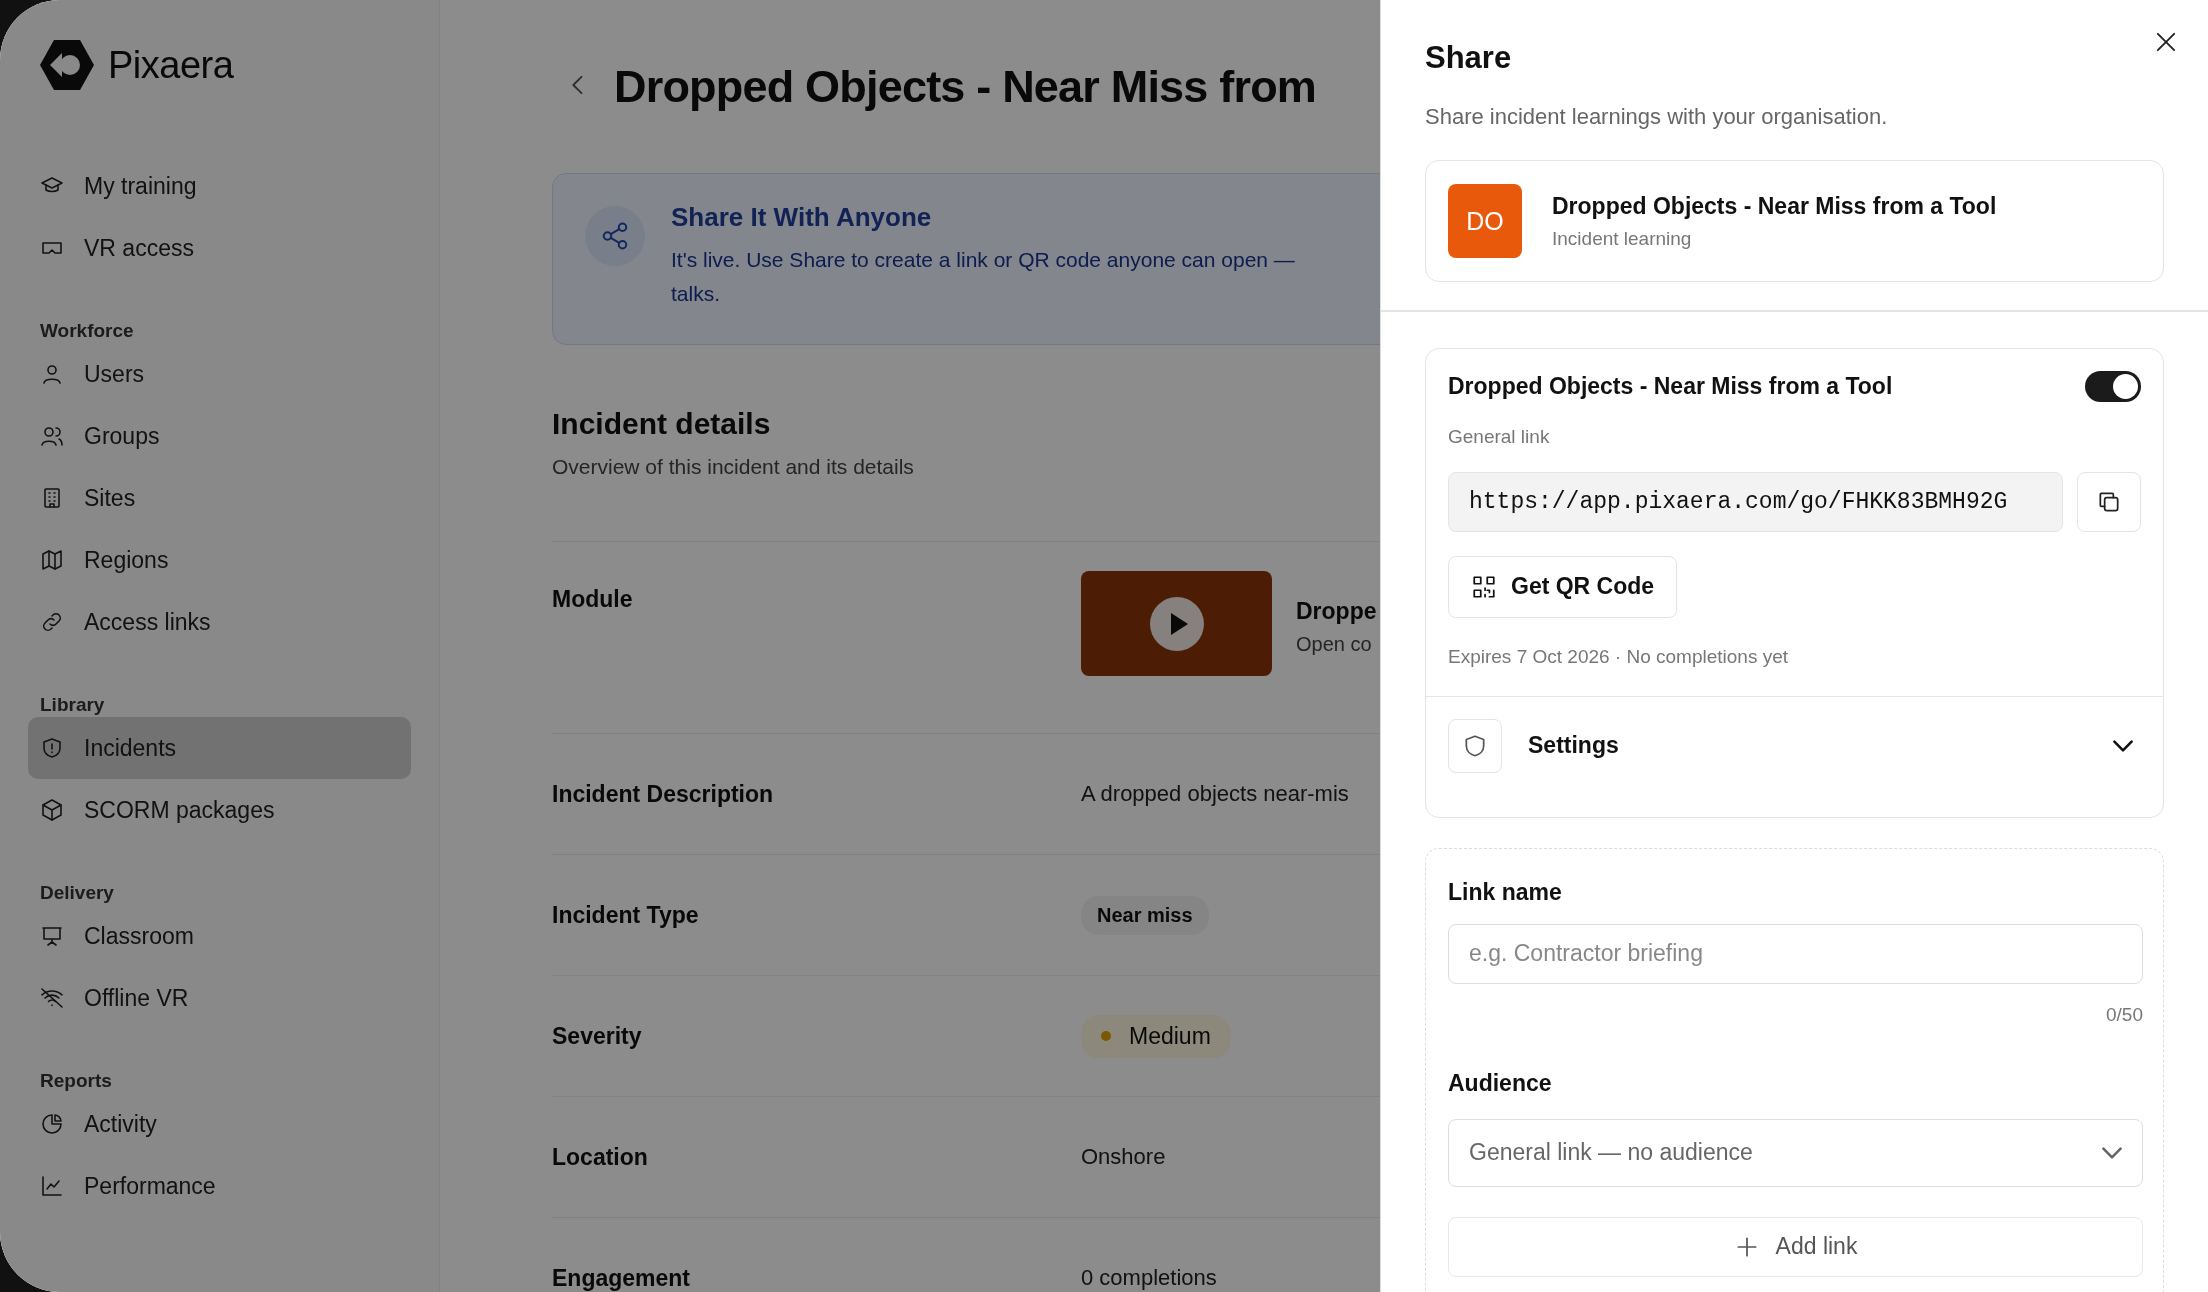 The width and height of the screenshot is (2208, 1292). What do you see at coordinates (1795, 953) in the screenshot?
I see `link-name-field: e.g. Contractor briefing` at bounding box center [1795, 953].